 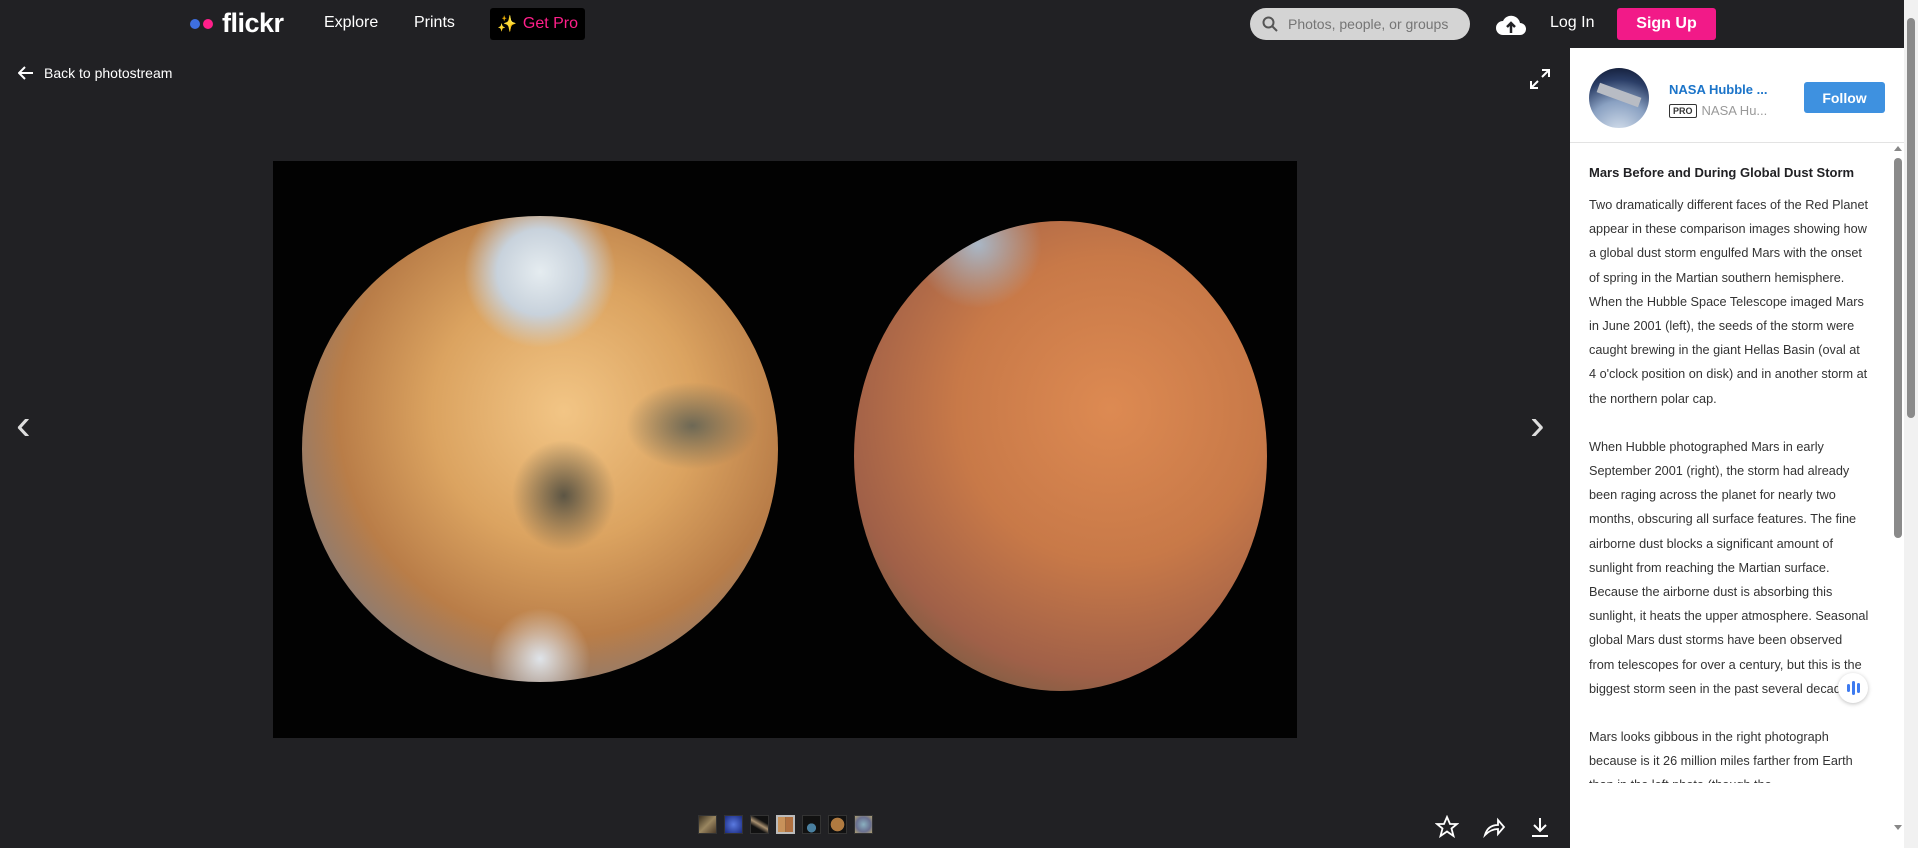 I want to click on telescope-shape, so click(x=1619, y=95).